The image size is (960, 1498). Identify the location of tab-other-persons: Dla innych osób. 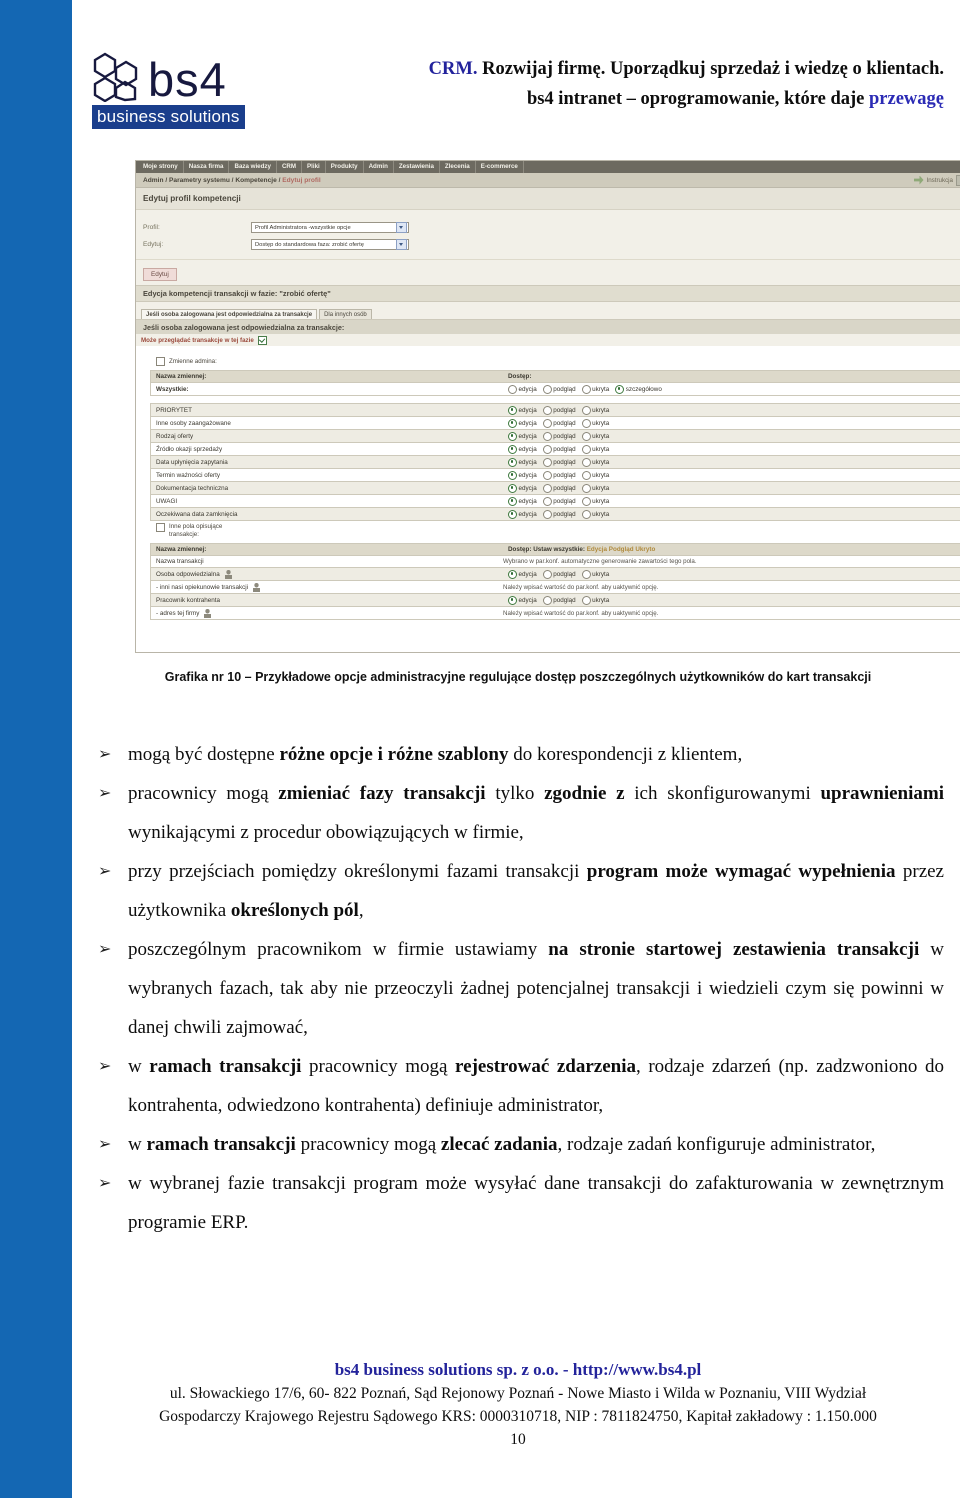
(345, 314).